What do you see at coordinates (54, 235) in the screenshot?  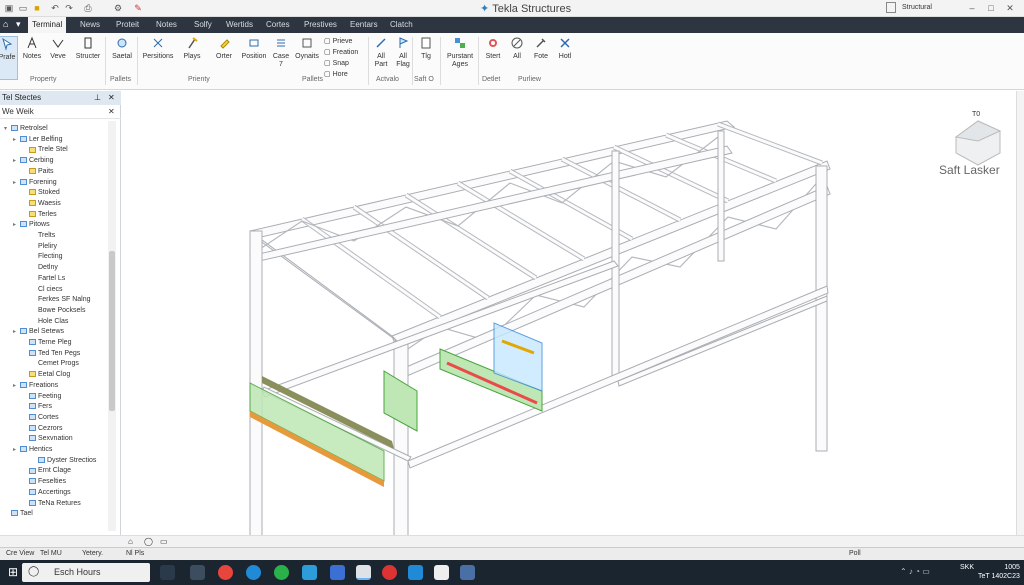 I see `tree-item: Trelts` at bounding box center [54, 235].